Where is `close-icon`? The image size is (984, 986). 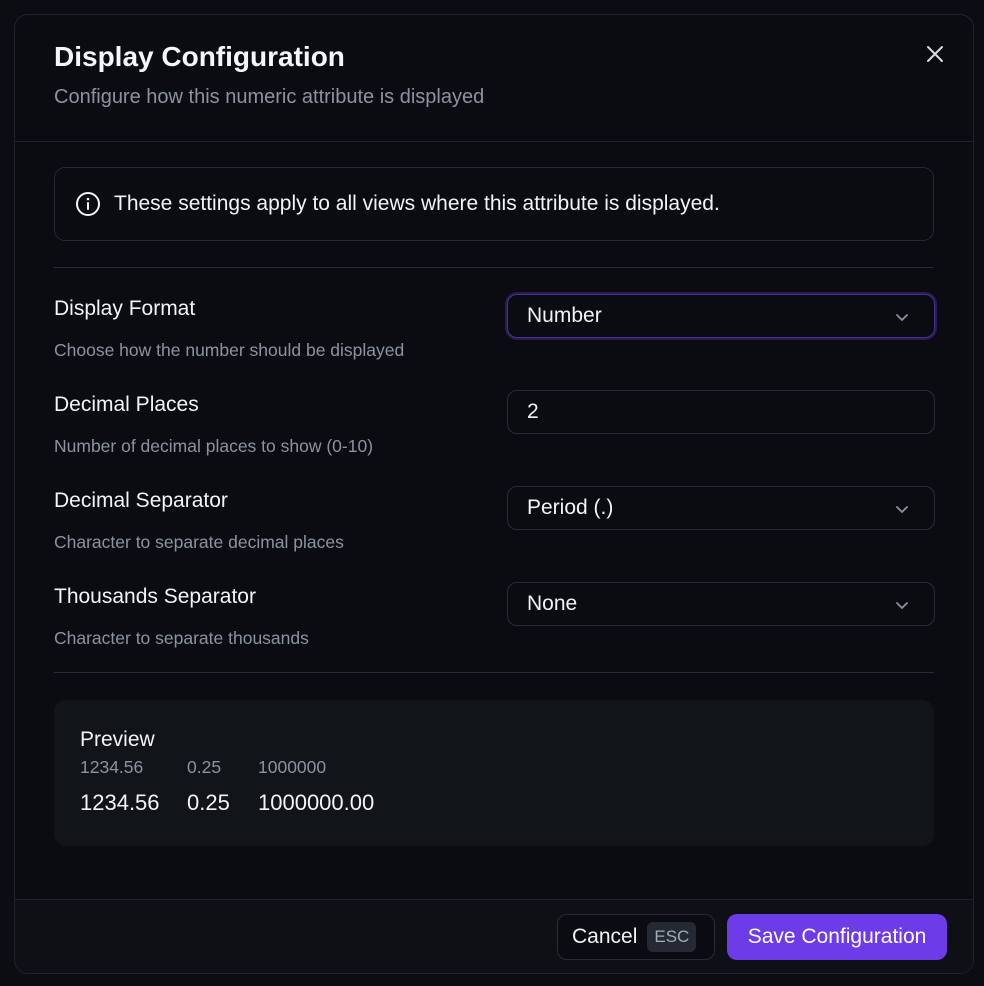 close-icon is located at coordinates (935, 54).